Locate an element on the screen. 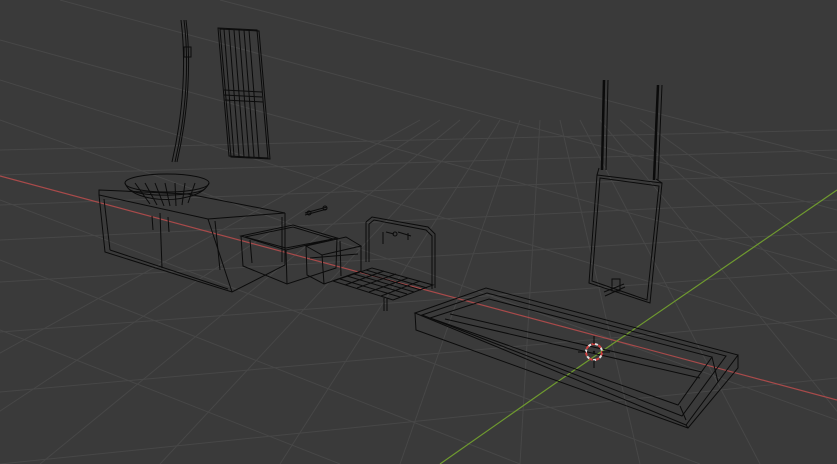 Image resolution: width=837 pixels, height=464 pixels. hanging-shelf is located at coordinates (625, 191).